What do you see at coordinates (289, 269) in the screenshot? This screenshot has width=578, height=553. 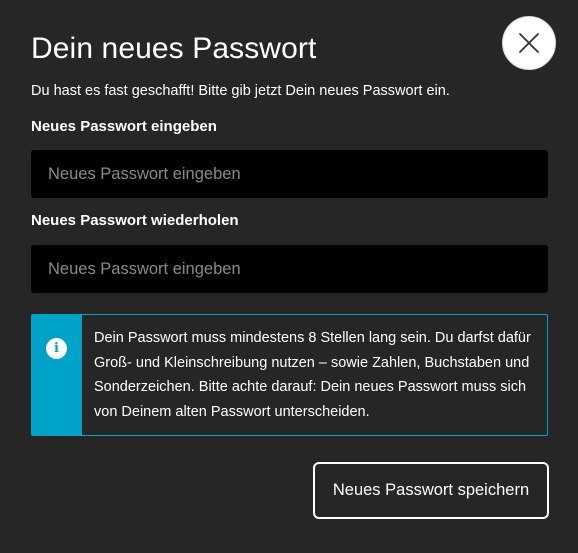 I see `repeat-password-input` at bounding box center [289, 269].